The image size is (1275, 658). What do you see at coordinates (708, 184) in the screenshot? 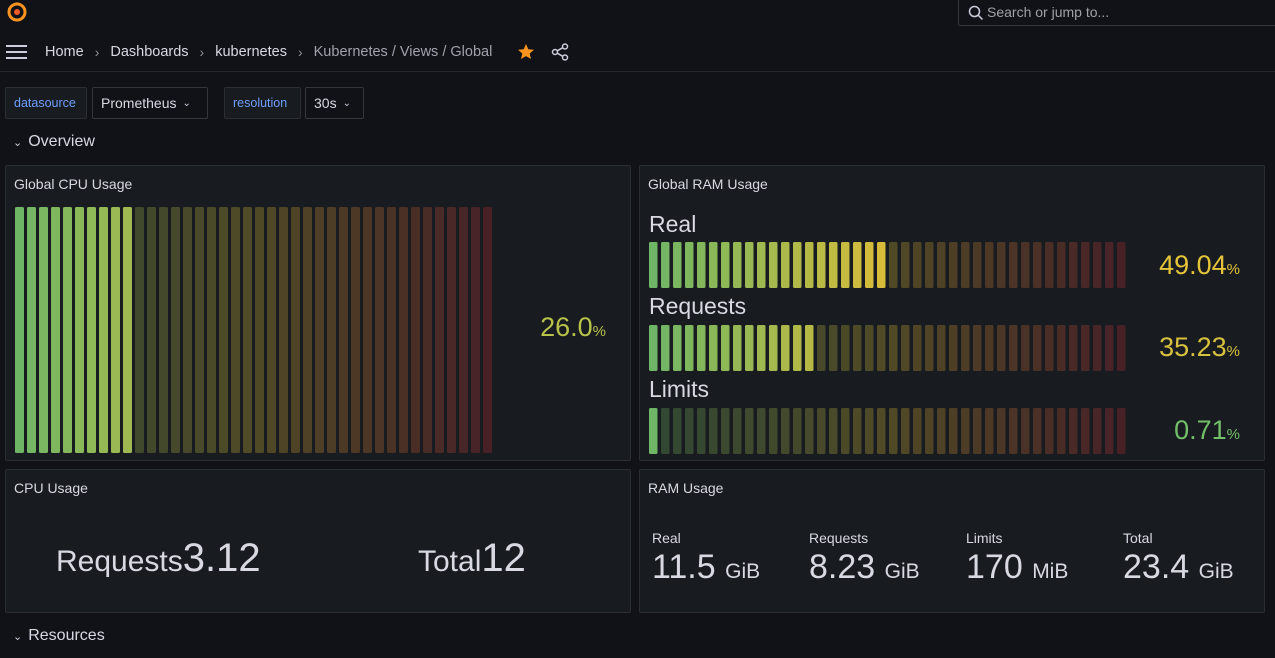
I see `panel-title: Global RAM Usage` at bounding box center [708, 184].